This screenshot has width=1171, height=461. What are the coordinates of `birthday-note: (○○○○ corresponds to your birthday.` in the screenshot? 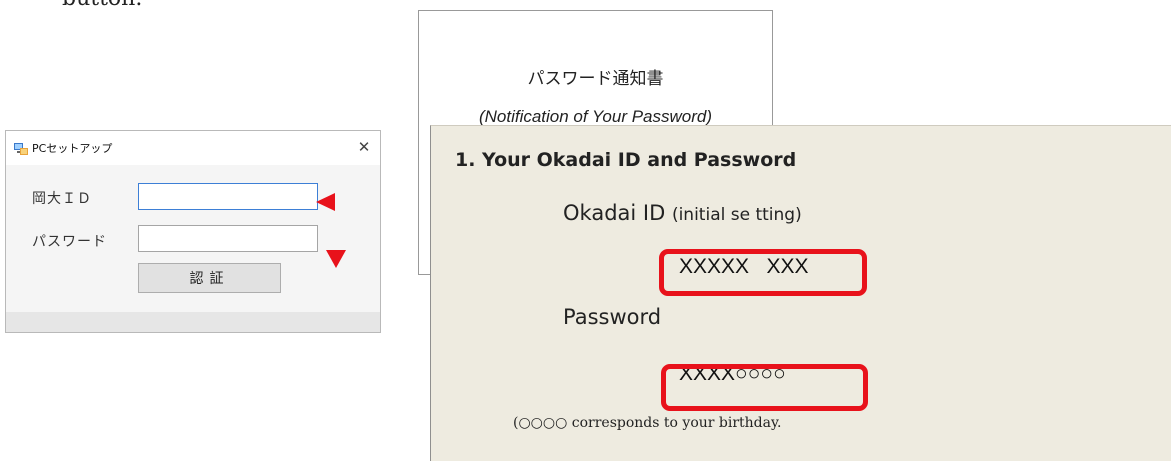 It's located at (647, 423).